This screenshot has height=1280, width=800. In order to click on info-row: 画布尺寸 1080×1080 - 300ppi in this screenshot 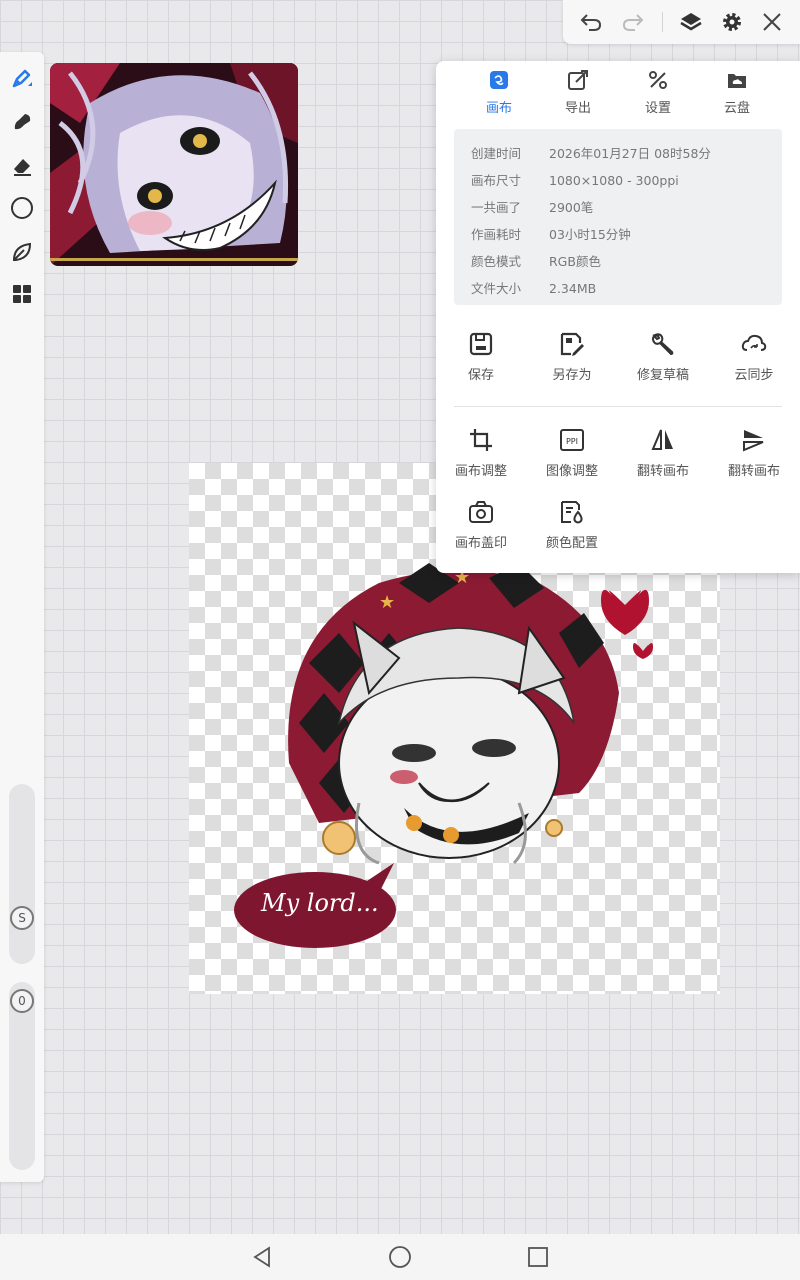, I will do `click(575, 180)`.